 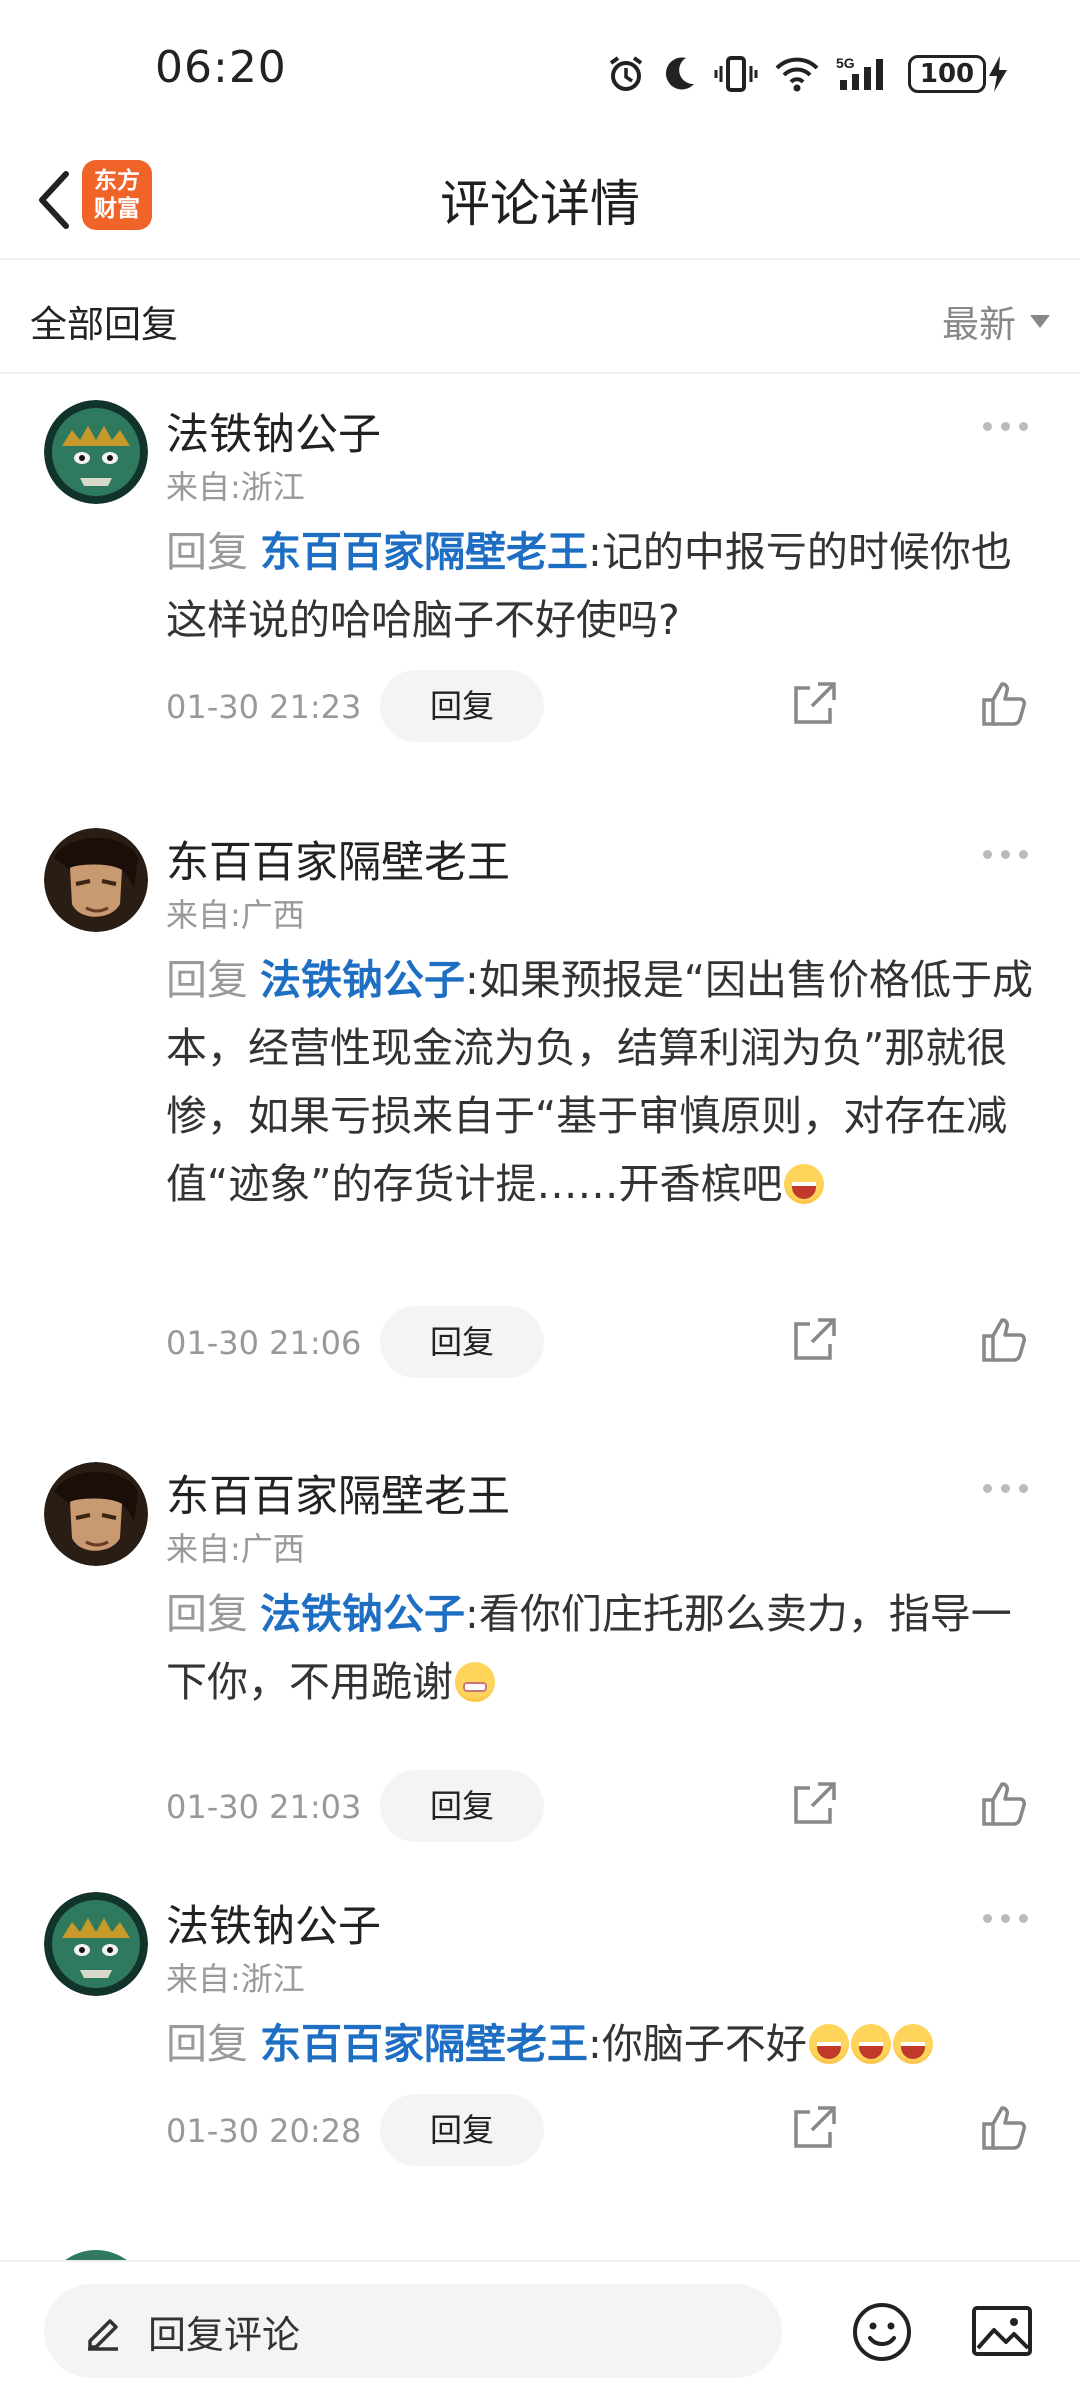 I want to click on title-bar: 东方 财富 评论详情, so click(x=540, y=200).